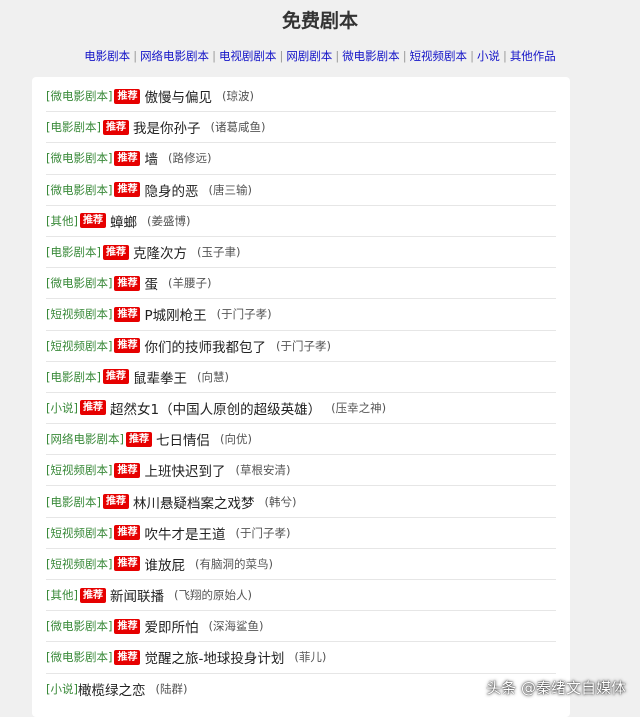 The height and width of the screenshot is (717, 640). I want to click on nav-link-other-works: 其他作品, so click(533, 56).